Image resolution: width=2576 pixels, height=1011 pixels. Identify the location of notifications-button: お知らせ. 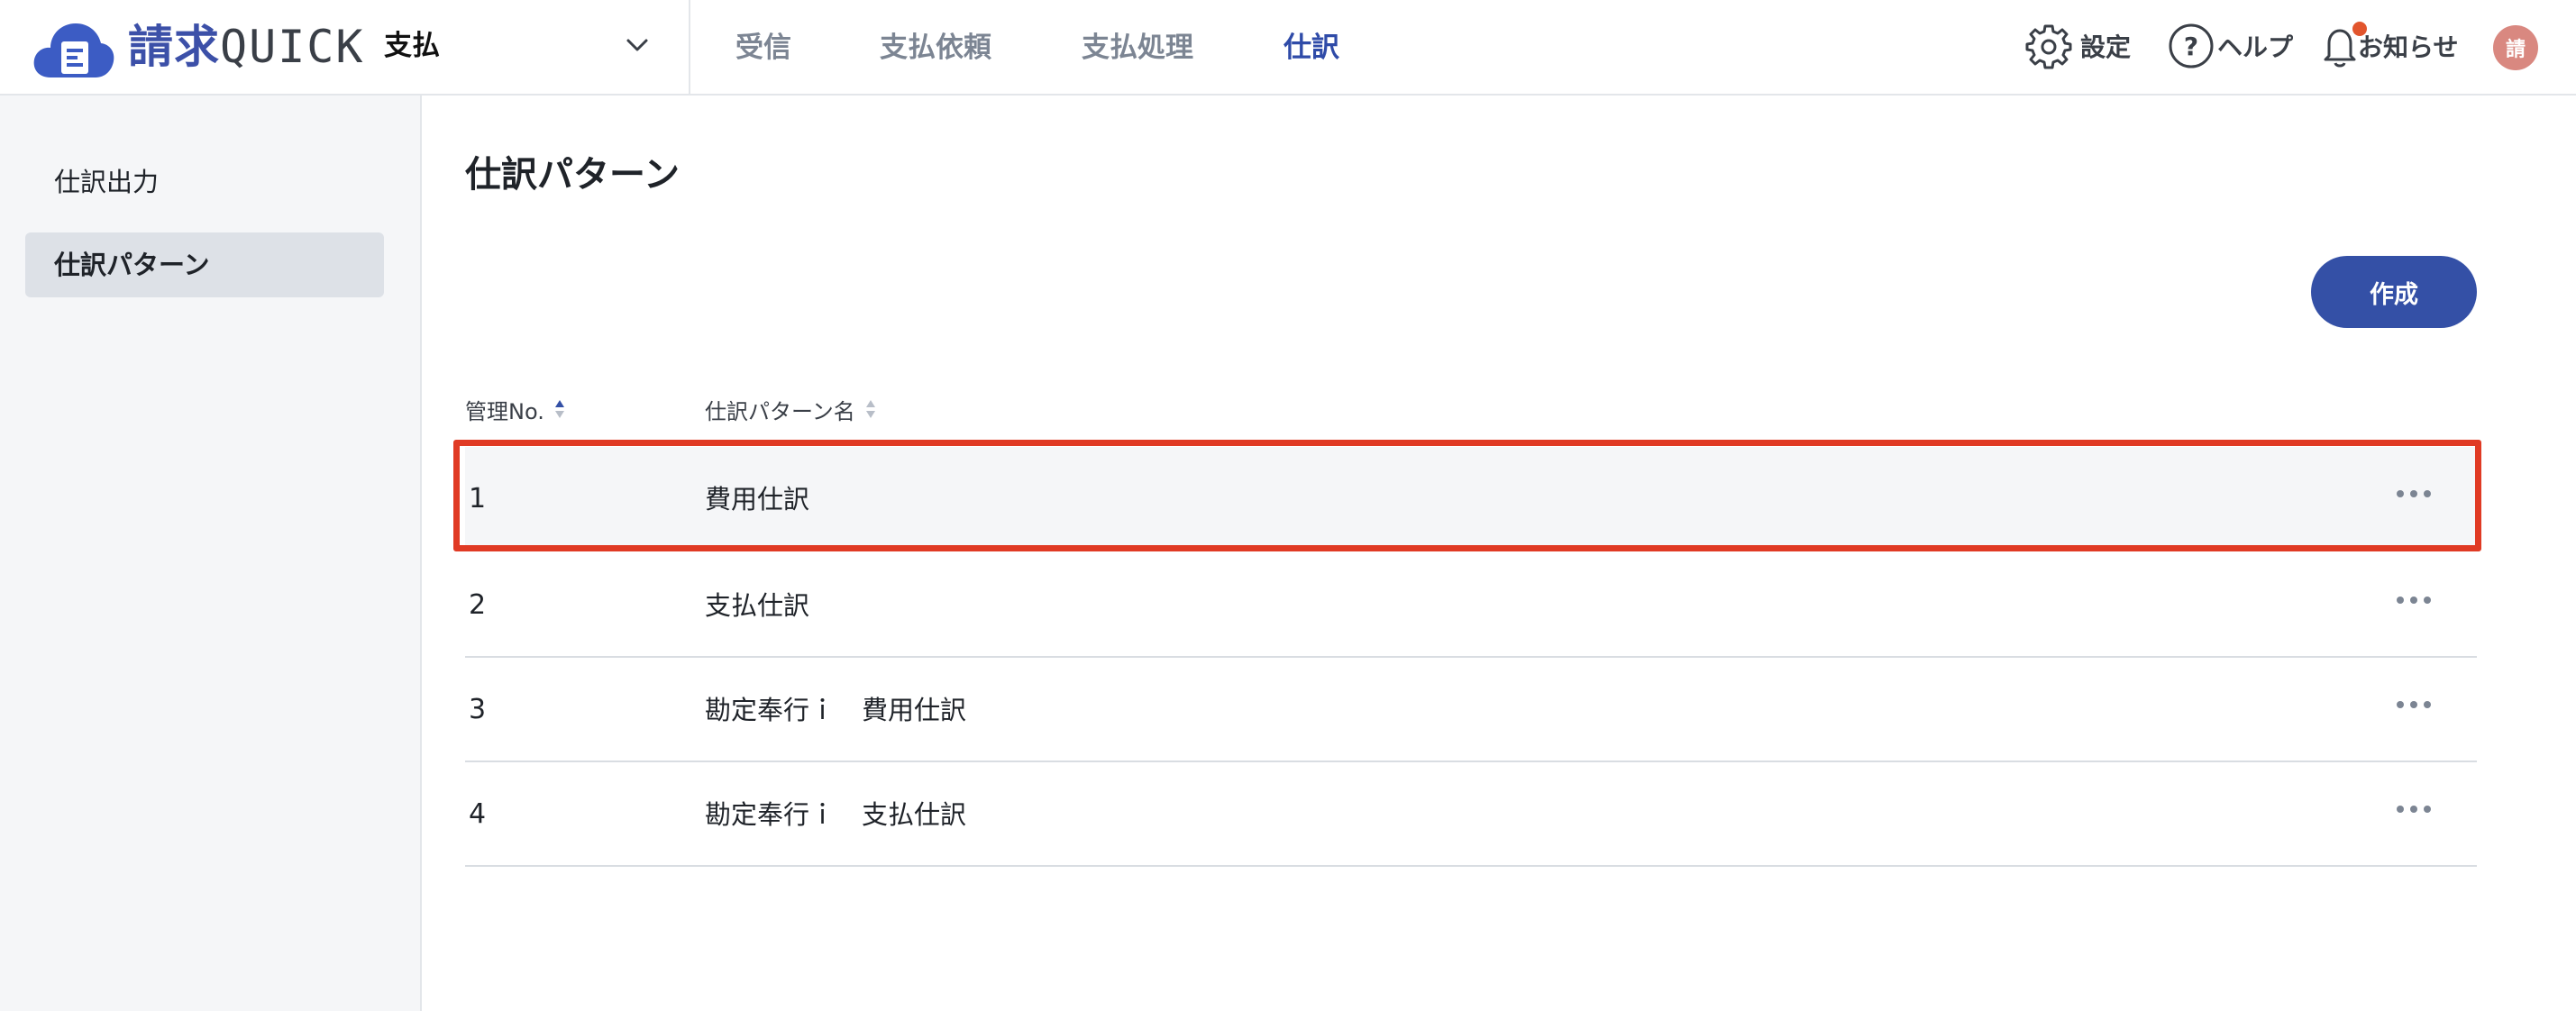
(2390, 46).